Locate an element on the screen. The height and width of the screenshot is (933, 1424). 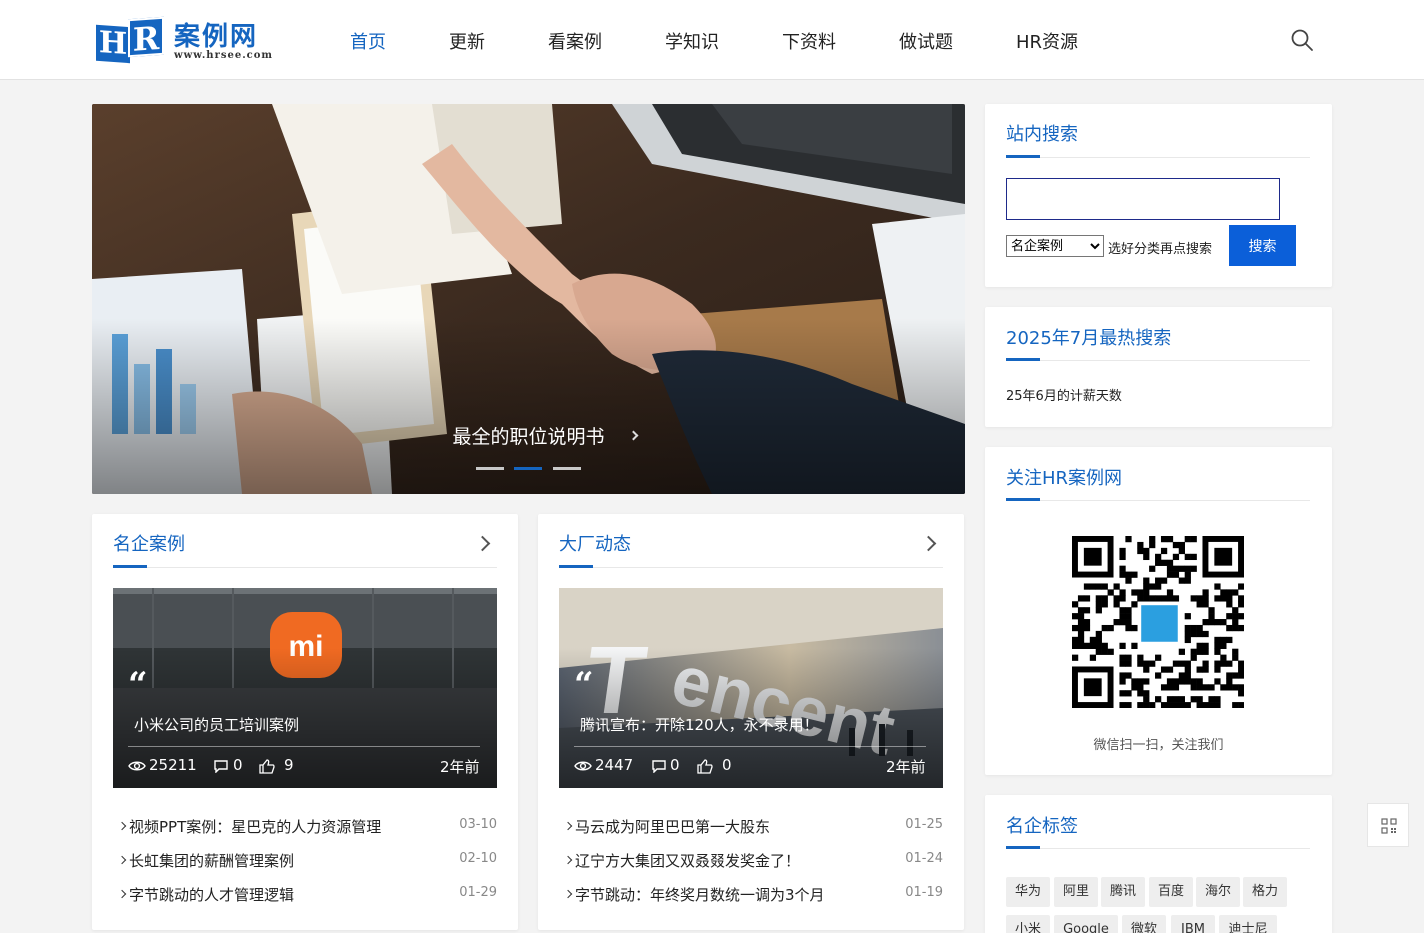
search-hint: 选好分类再点搜索 is located at coordinates (1160, 249).